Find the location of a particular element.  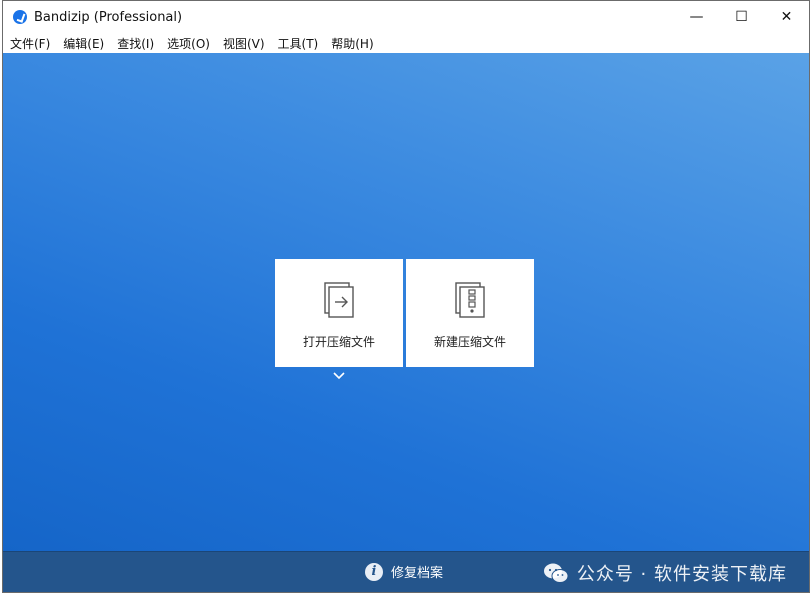

bandizip-logo-icon is located at coordinates (20, 17).